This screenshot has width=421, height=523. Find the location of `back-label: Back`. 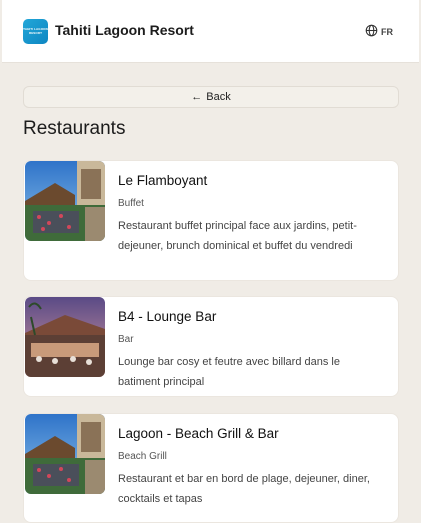

back-label: Back is located at coordinates (218, 97).